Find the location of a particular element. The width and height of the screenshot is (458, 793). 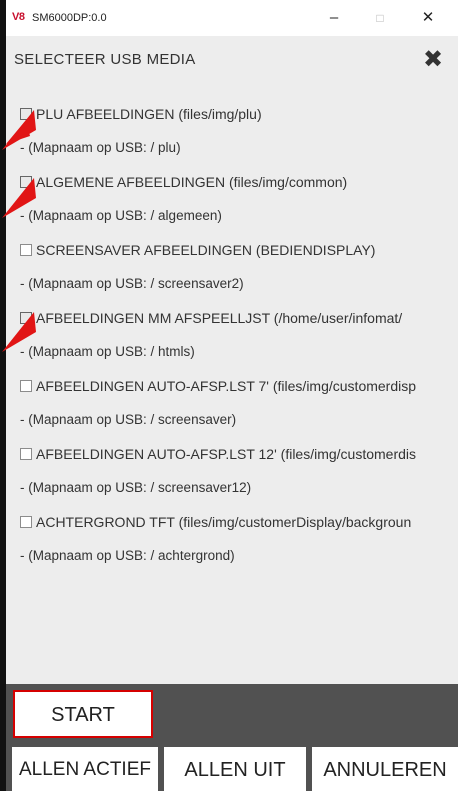

window-close-button: ✕ is located at coordinates (428, 18).